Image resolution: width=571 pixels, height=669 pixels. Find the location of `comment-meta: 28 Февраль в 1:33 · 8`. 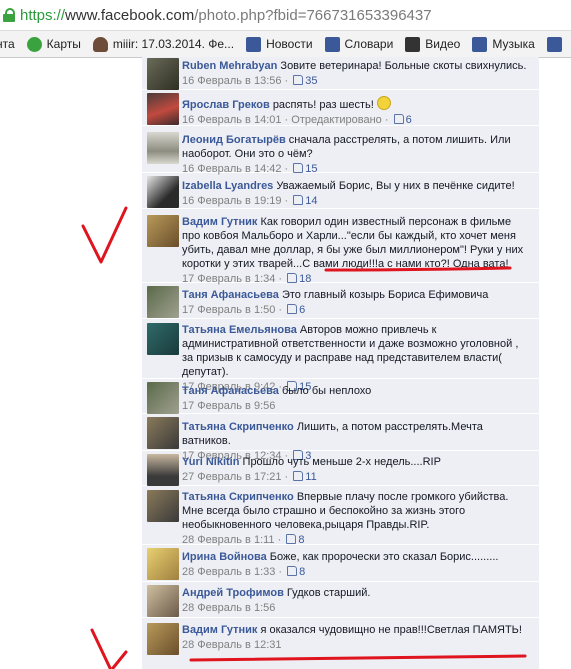

comment-meta: 28 Февраль в 1:33 · 8 is located at coordinates (244, 572).